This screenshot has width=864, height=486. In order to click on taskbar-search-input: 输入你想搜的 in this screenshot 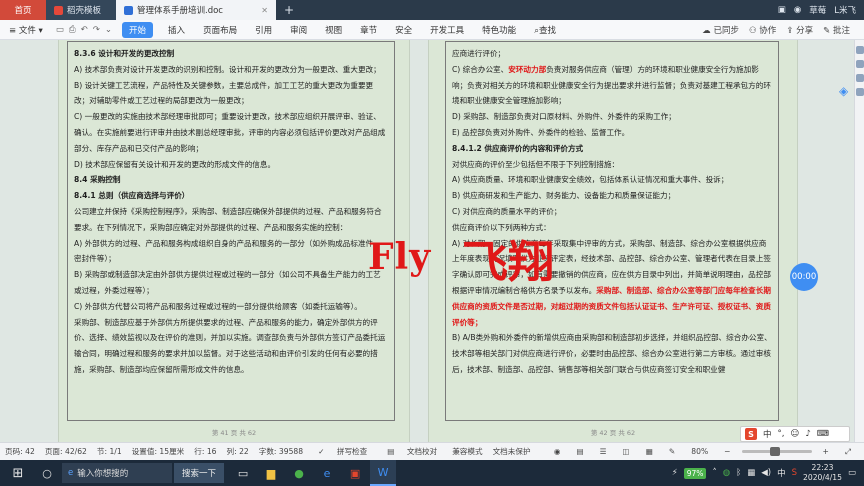, I will do `click(102, 473)`.